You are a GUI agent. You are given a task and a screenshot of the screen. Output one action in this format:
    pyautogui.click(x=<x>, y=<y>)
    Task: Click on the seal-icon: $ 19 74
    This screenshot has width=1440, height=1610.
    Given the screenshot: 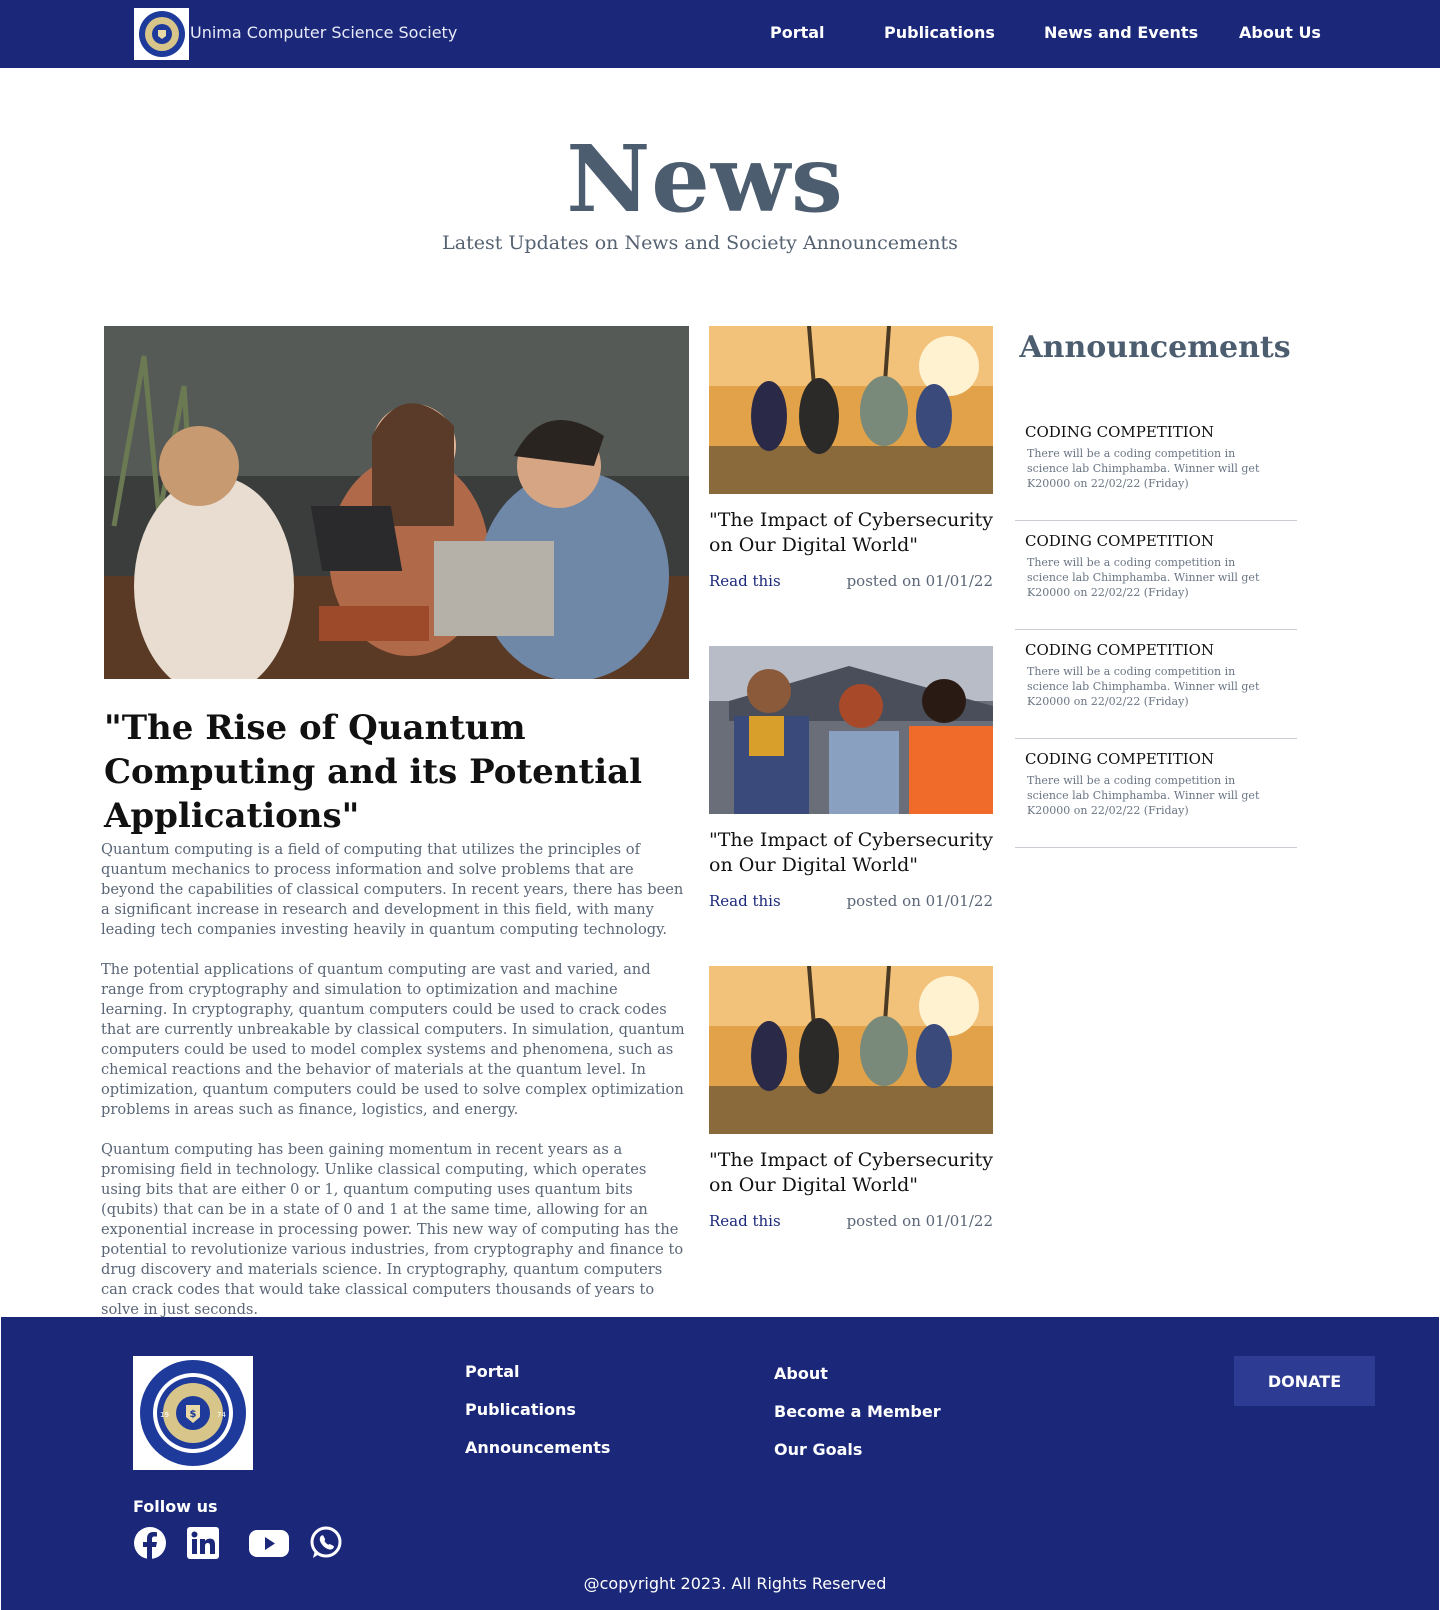 What is the action you would take?
    pyautogui.click(x=193, y=1413)
    